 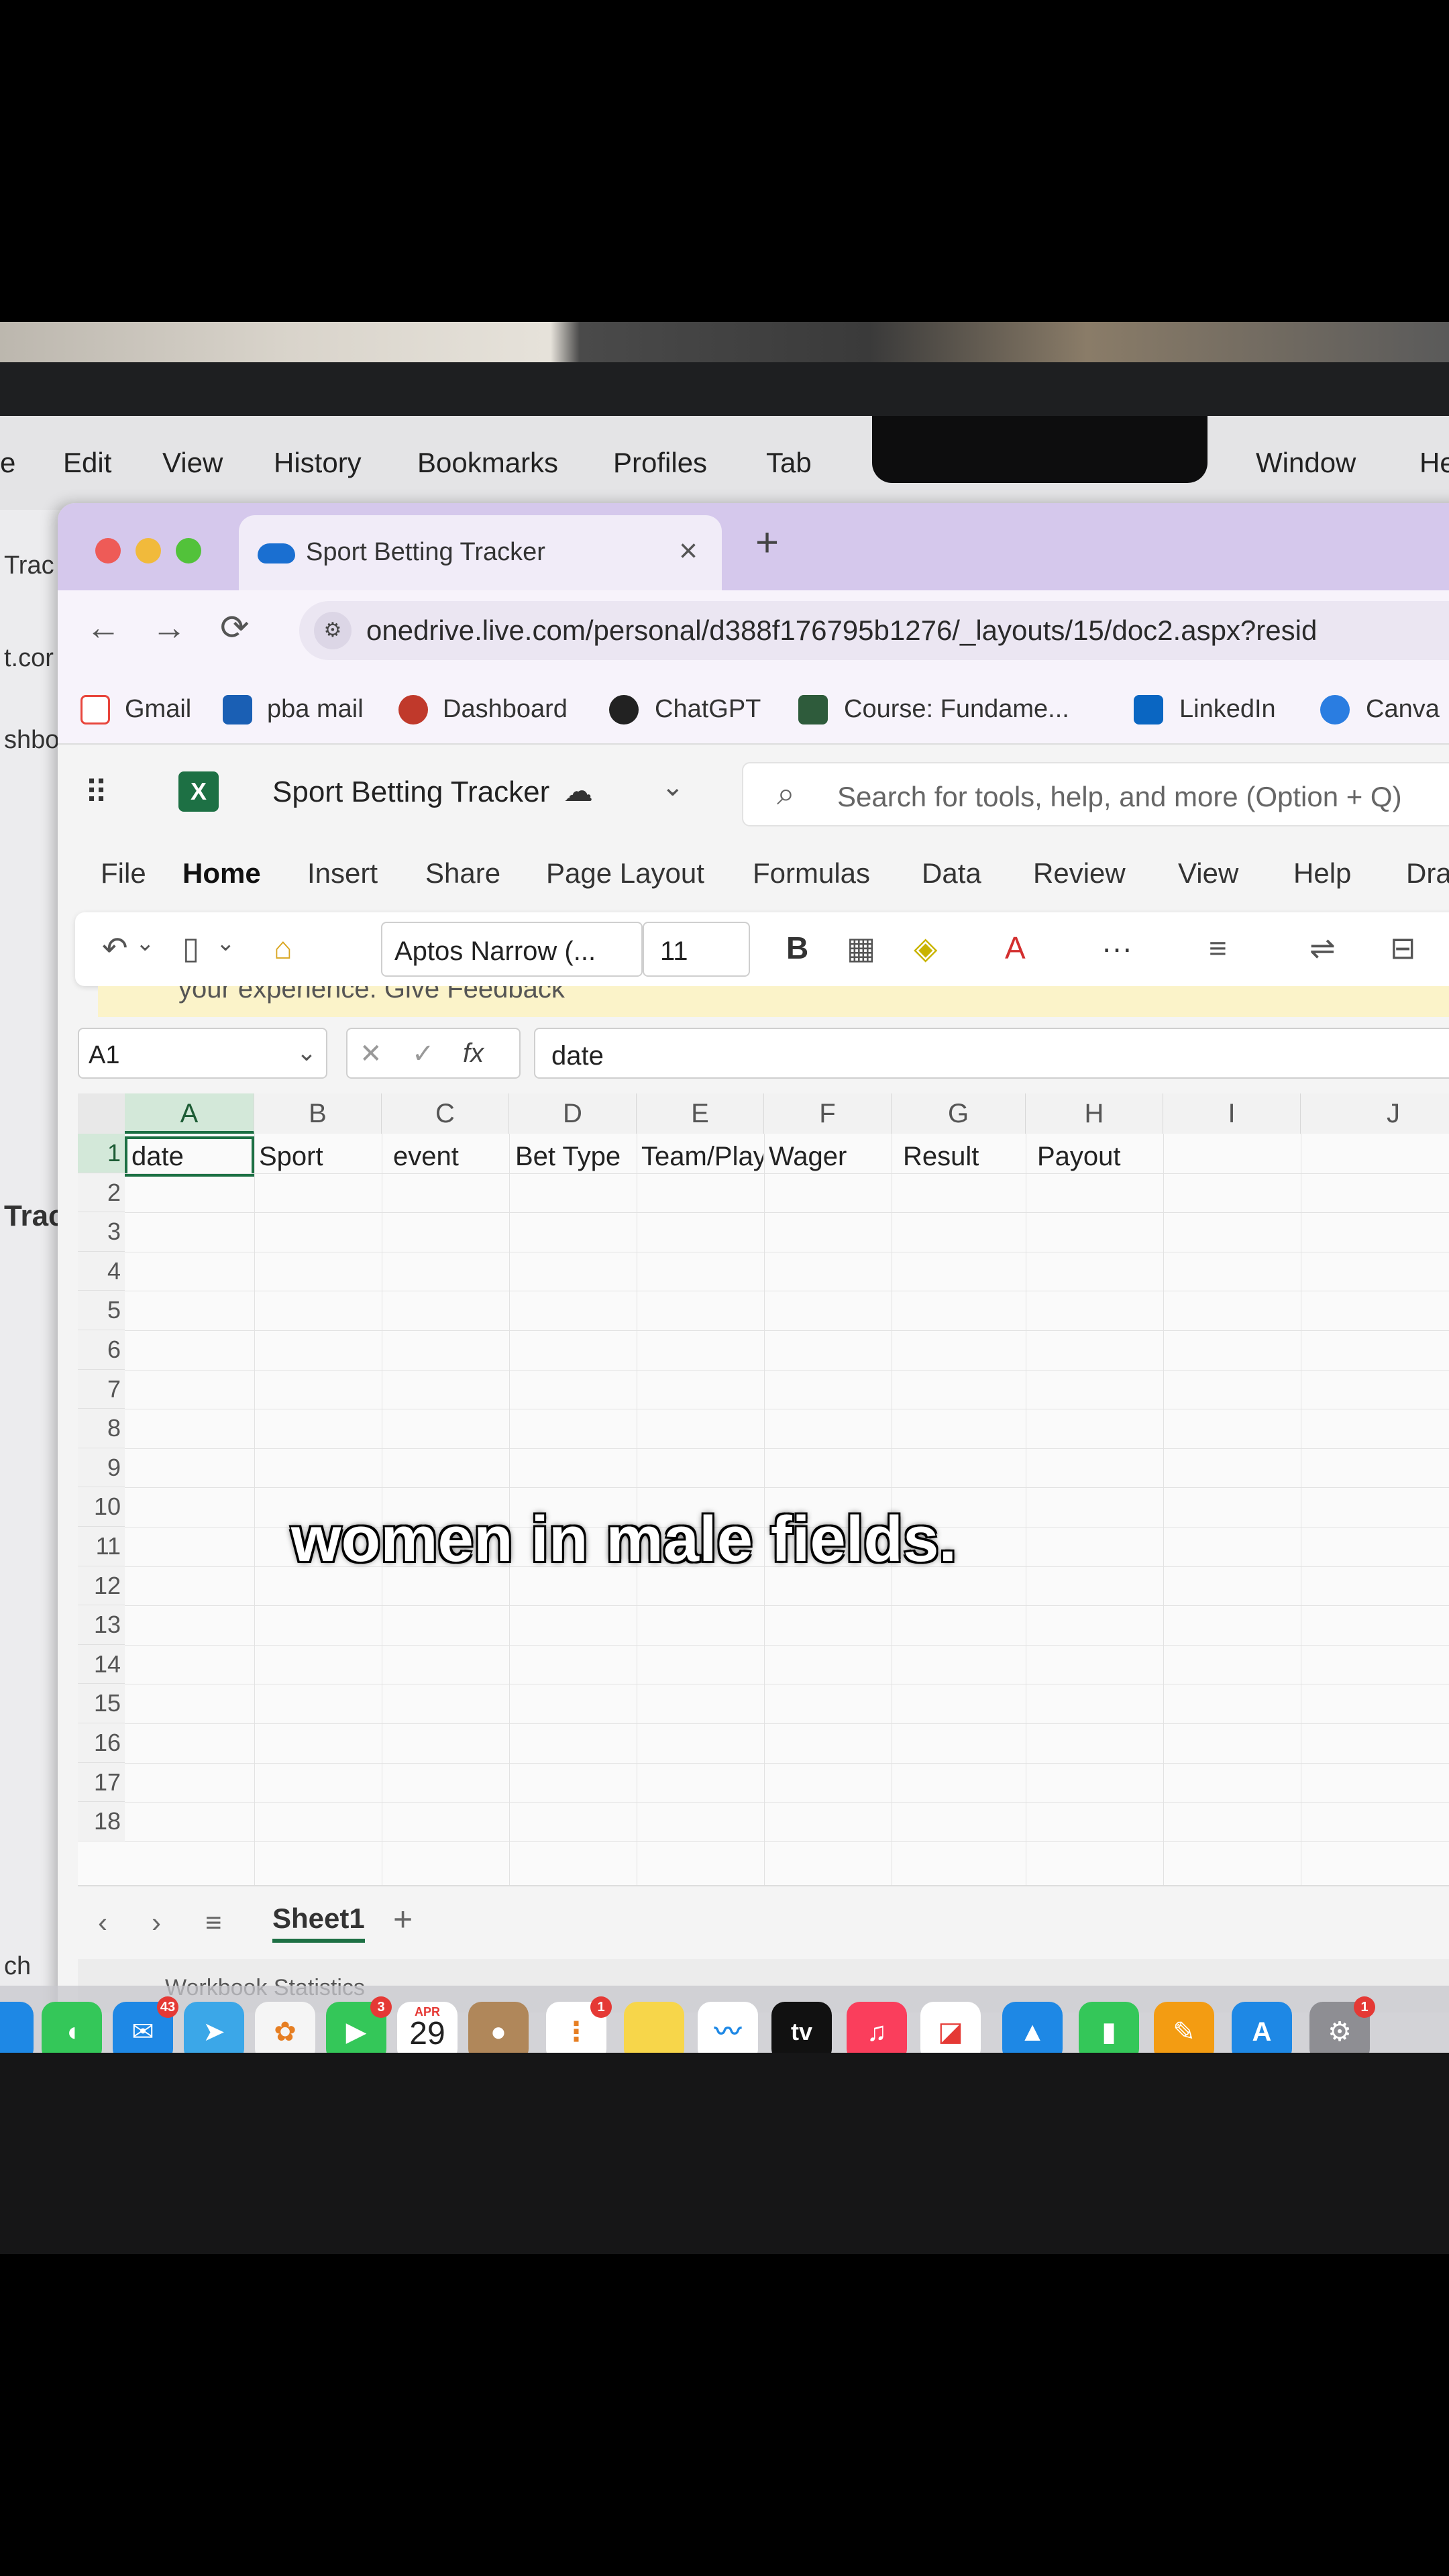 What do you see at coordinates (101, 1113) in the screenshot?
I see `select-all-corner` at bounding box center [101, 1113].